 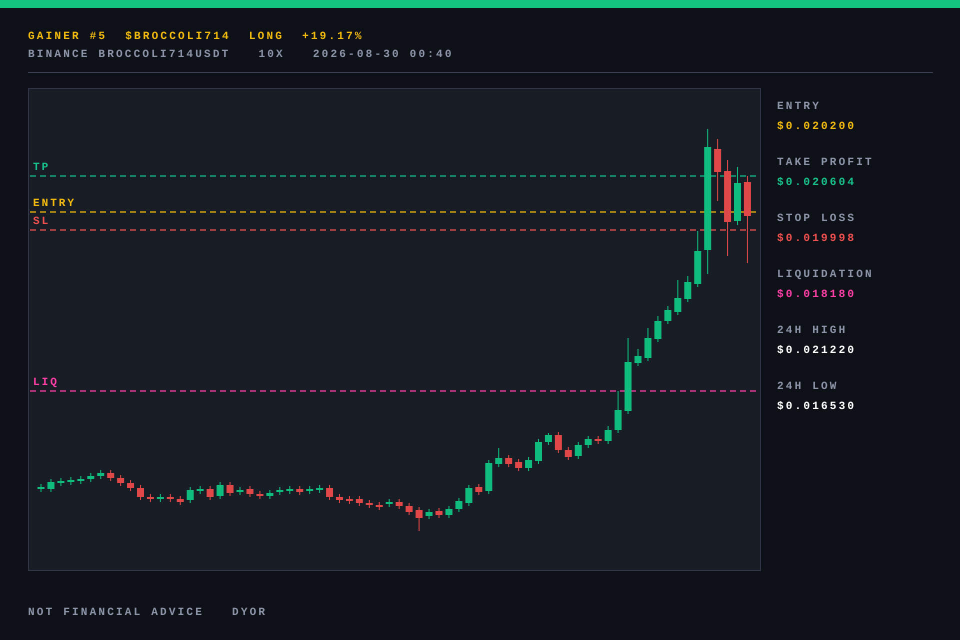 What do you see at coordinates (817, 127) in the screenshot?
I see `stat-value: $0.020200` at bounding box center [817, 127].